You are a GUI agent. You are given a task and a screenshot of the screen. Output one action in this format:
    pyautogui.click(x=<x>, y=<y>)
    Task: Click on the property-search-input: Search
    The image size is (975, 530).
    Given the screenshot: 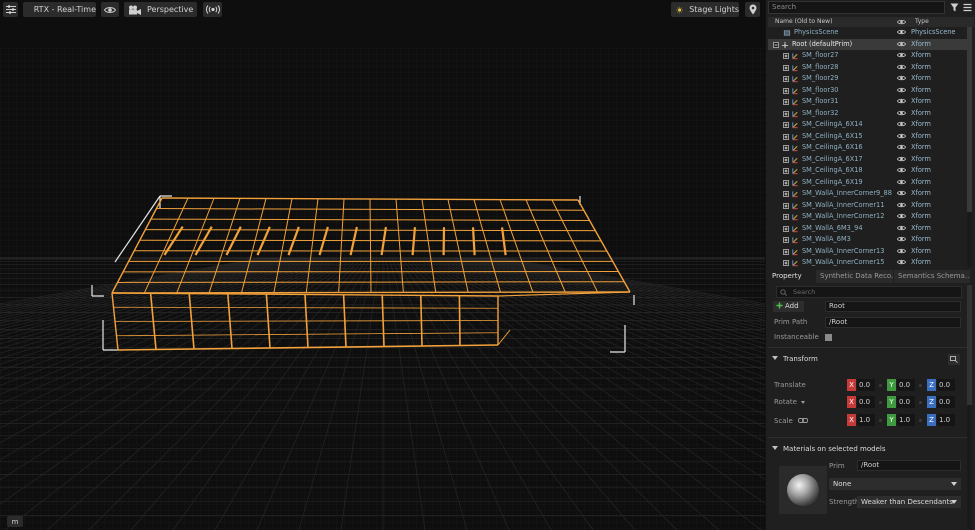 What is the action you would take?
    pyautogui.click(x=869, y=292)
    